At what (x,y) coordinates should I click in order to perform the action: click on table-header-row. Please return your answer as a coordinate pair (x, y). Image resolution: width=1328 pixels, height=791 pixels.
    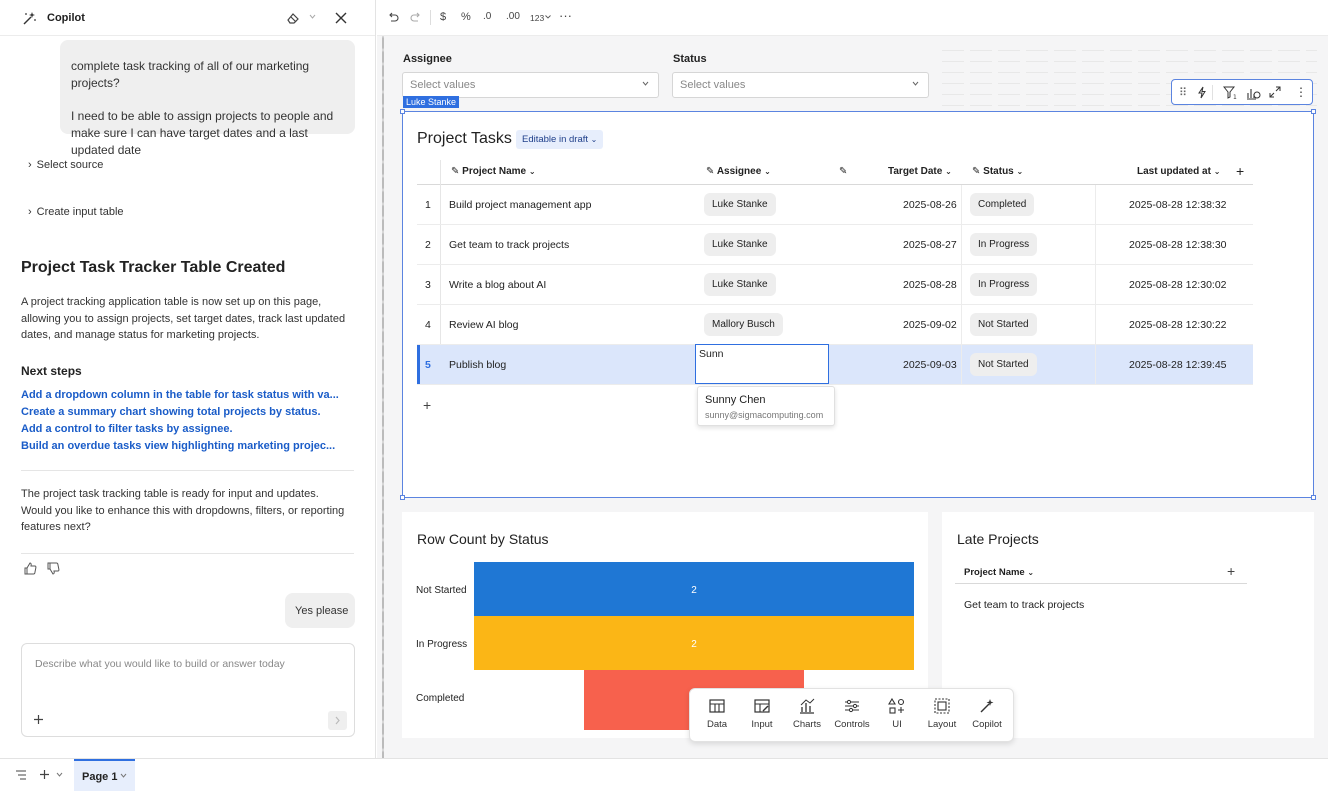
    Looking at the image, I should click on (835, 172).